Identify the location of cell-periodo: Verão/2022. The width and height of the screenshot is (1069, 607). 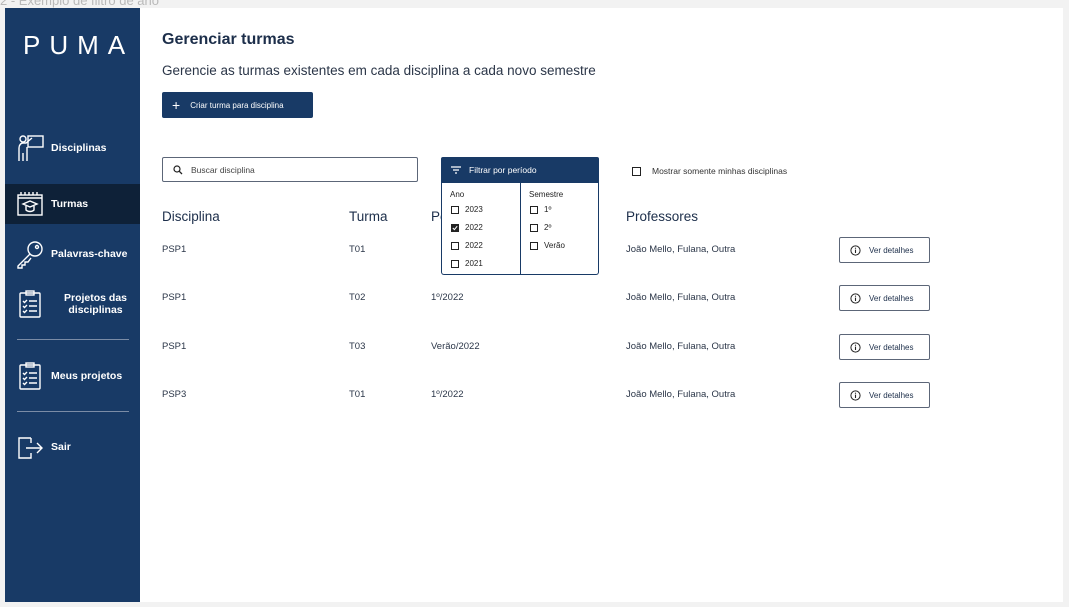
(455, 346).